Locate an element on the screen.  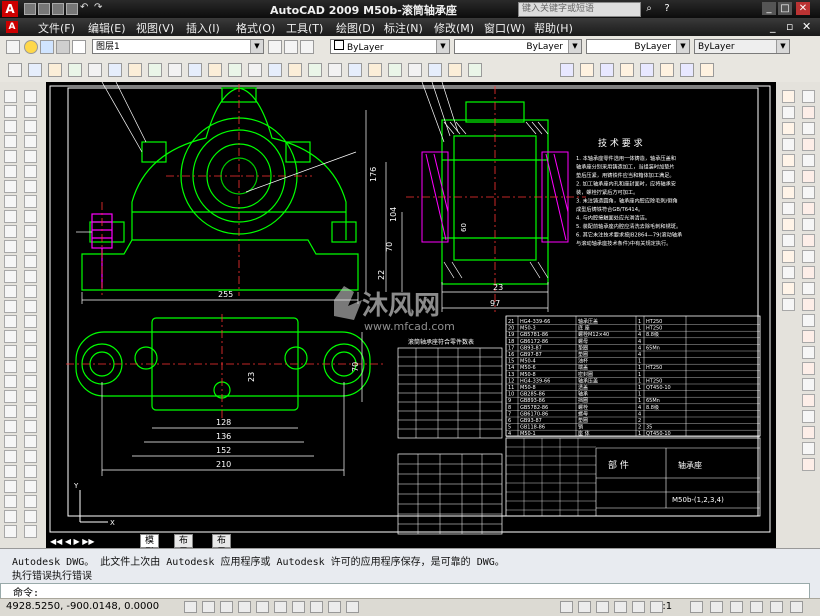
draw-tool-10-icon is located at coordinates (10, 231).